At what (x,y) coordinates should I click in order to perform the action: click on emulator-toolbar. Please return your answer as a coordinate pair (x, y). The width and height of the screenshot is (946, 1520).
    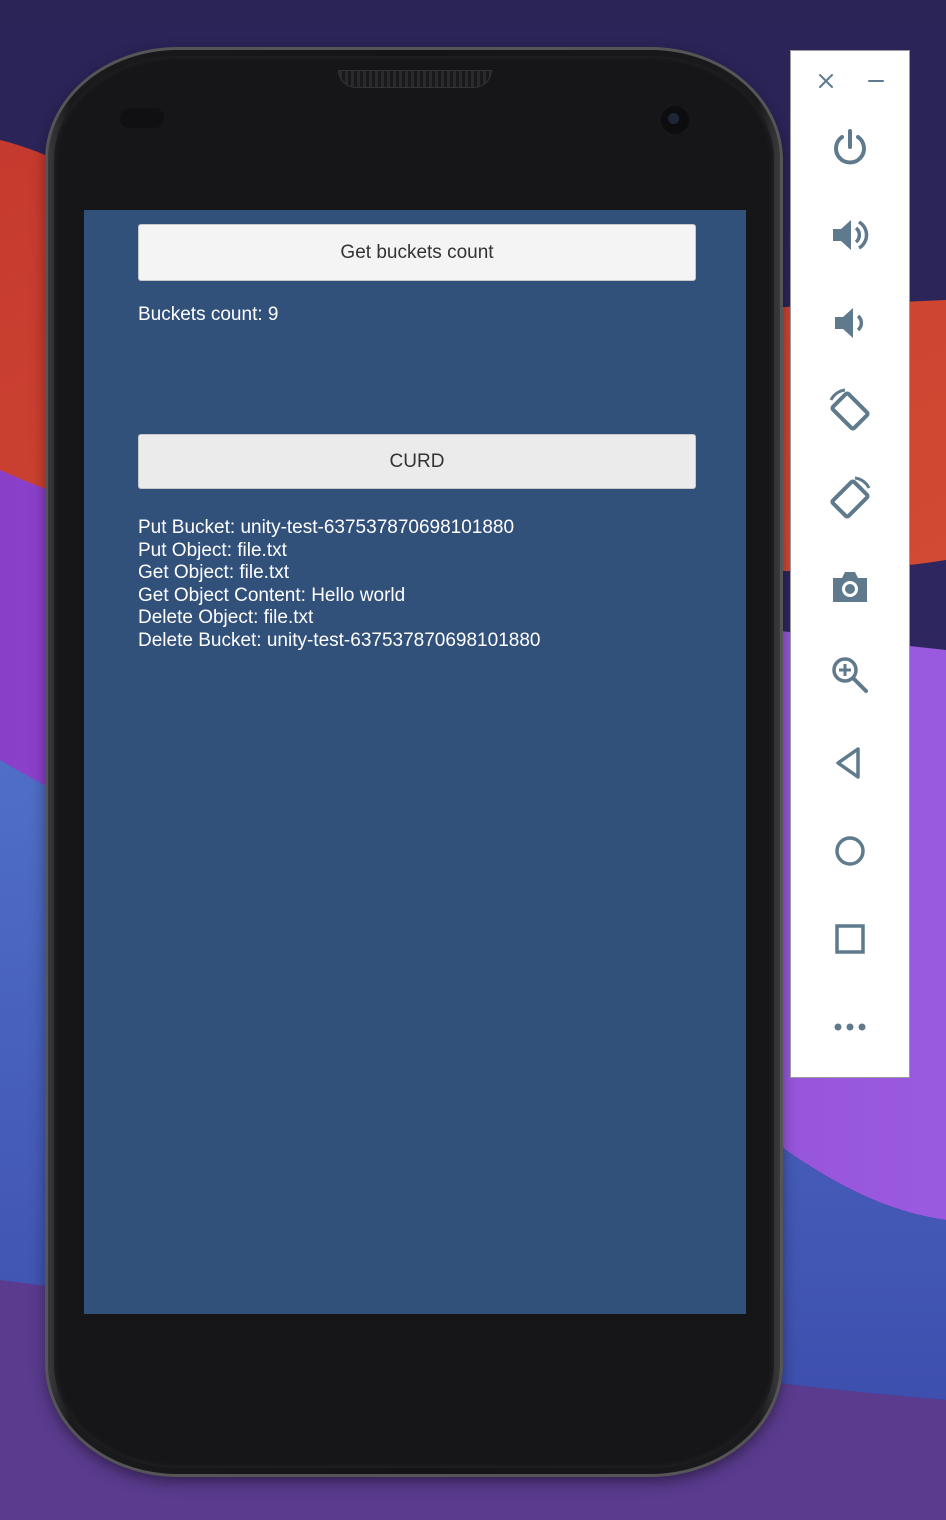
    Looking at the image, I should click on (850, 564).